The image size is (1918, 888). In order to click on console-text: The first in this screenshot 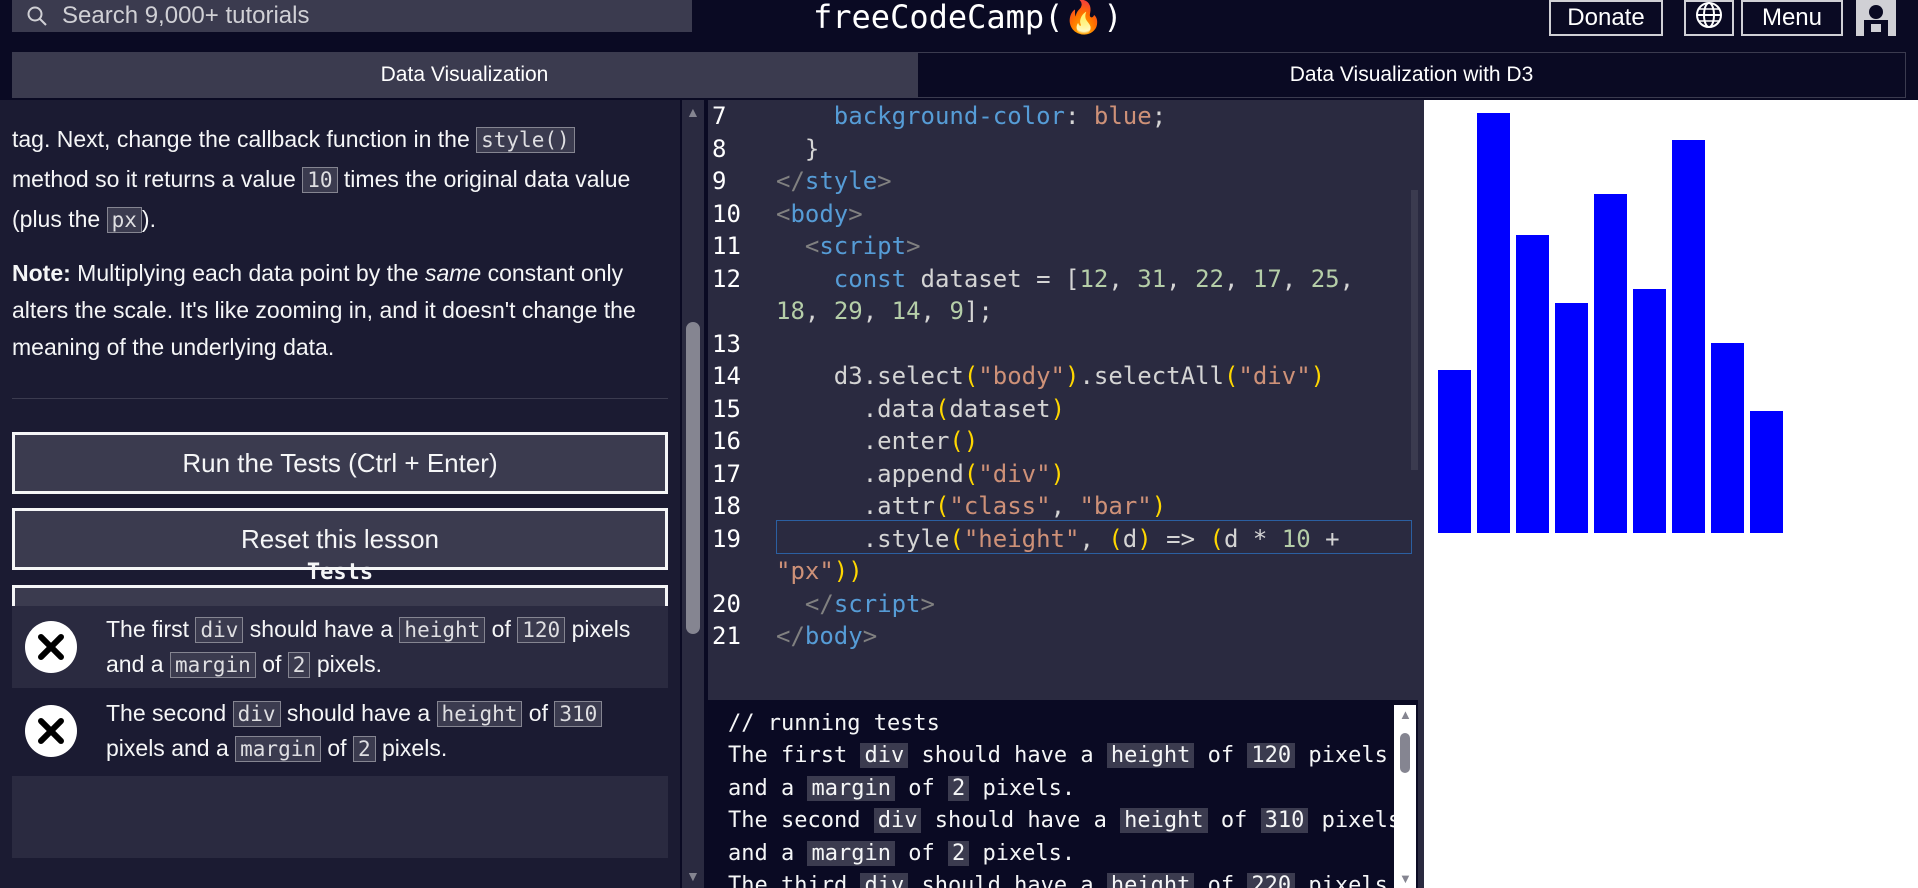, I will do `click(794, 755)`.